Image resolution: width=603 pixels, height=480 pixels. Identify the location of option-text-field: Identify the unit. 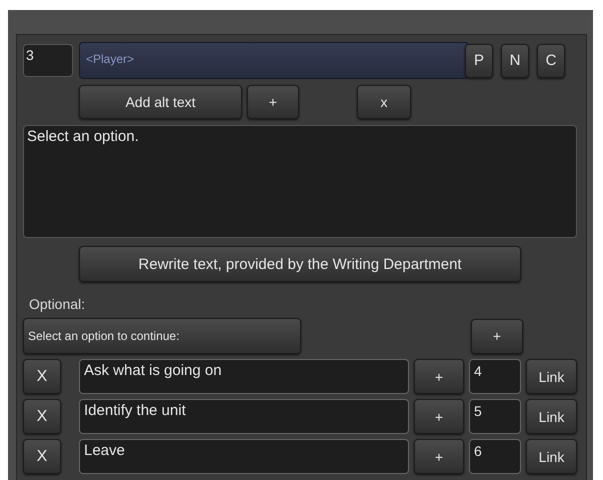
(244, 416).